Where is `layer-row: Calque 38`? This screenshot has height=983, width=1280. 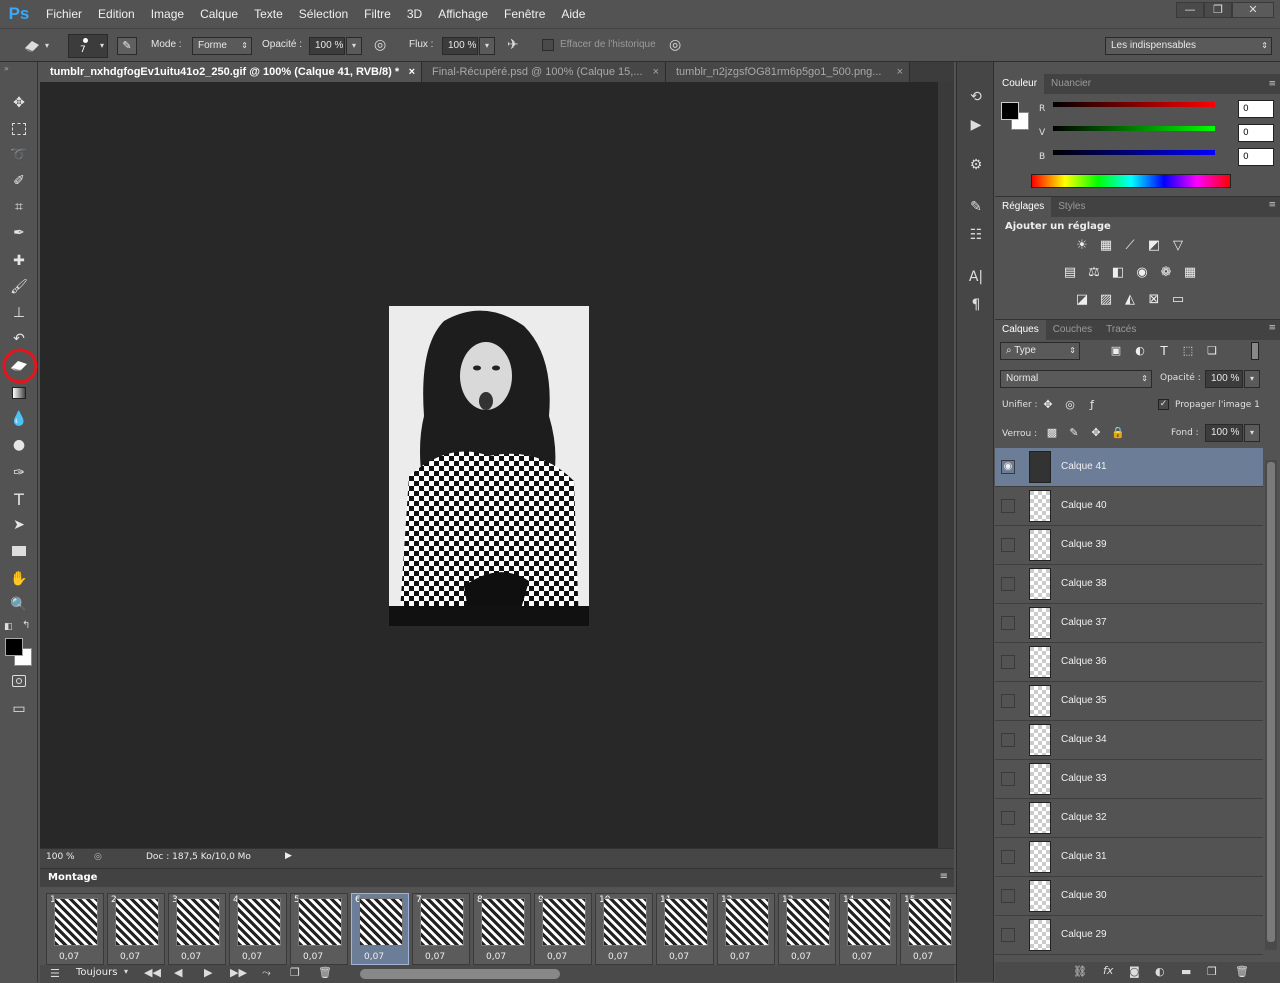 layer-row: Calque 38 is located at coordinates (1129, 584).